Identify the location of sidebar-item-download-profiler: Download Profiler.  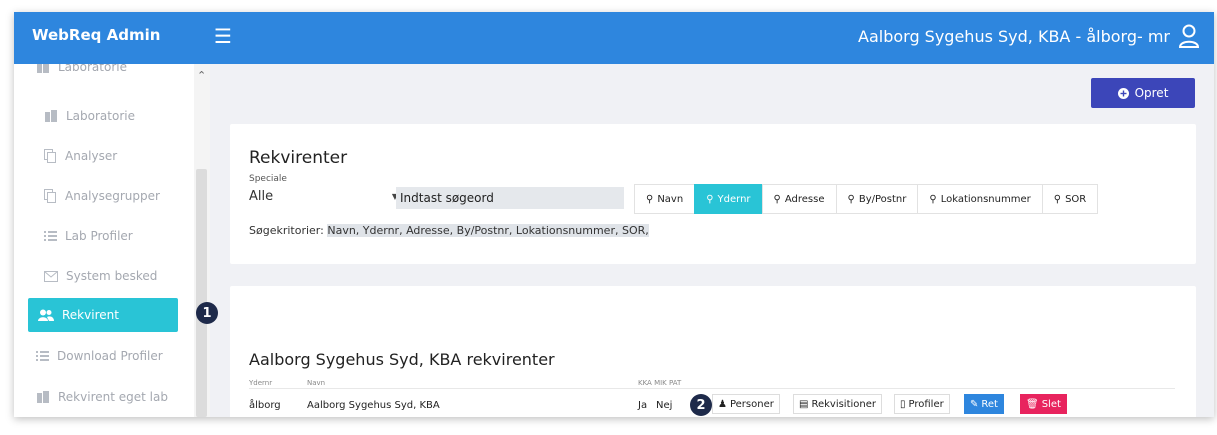
(99, 356).